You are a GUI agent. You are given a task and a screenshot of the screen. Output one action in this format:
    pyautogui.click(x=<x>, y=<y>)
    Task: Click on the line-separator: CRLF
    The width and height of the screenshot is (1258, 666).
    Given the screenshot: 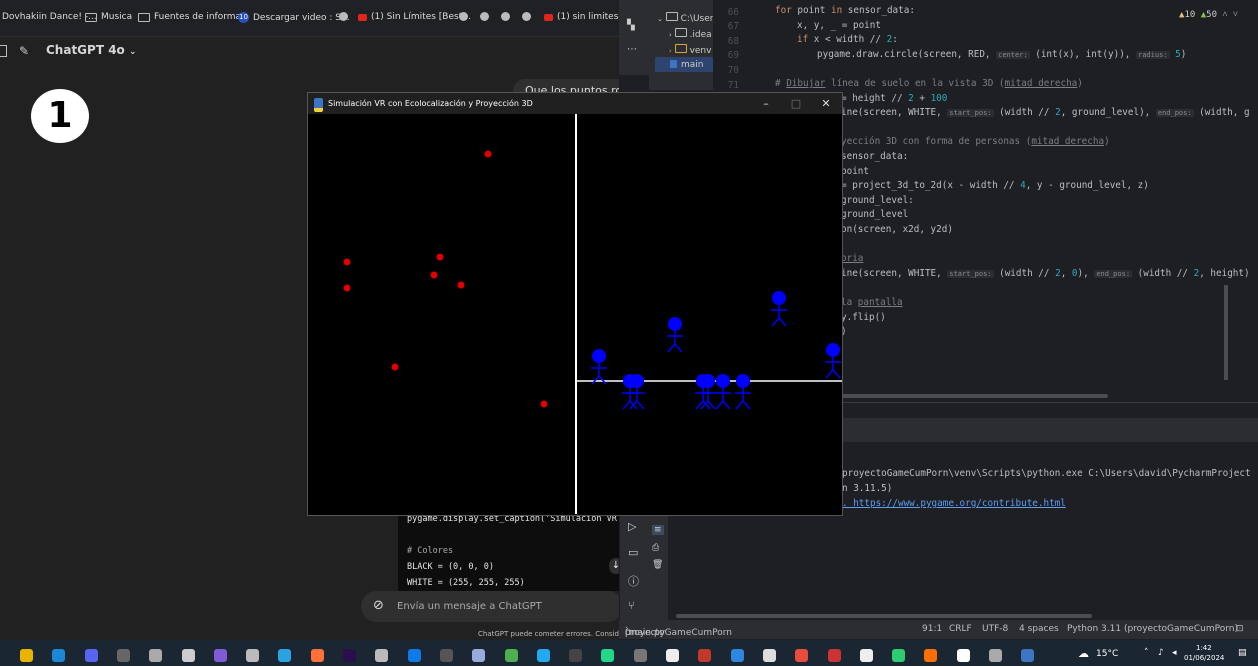 What is the action you would take?
    pyautogui.click(x=960, y=629)
    